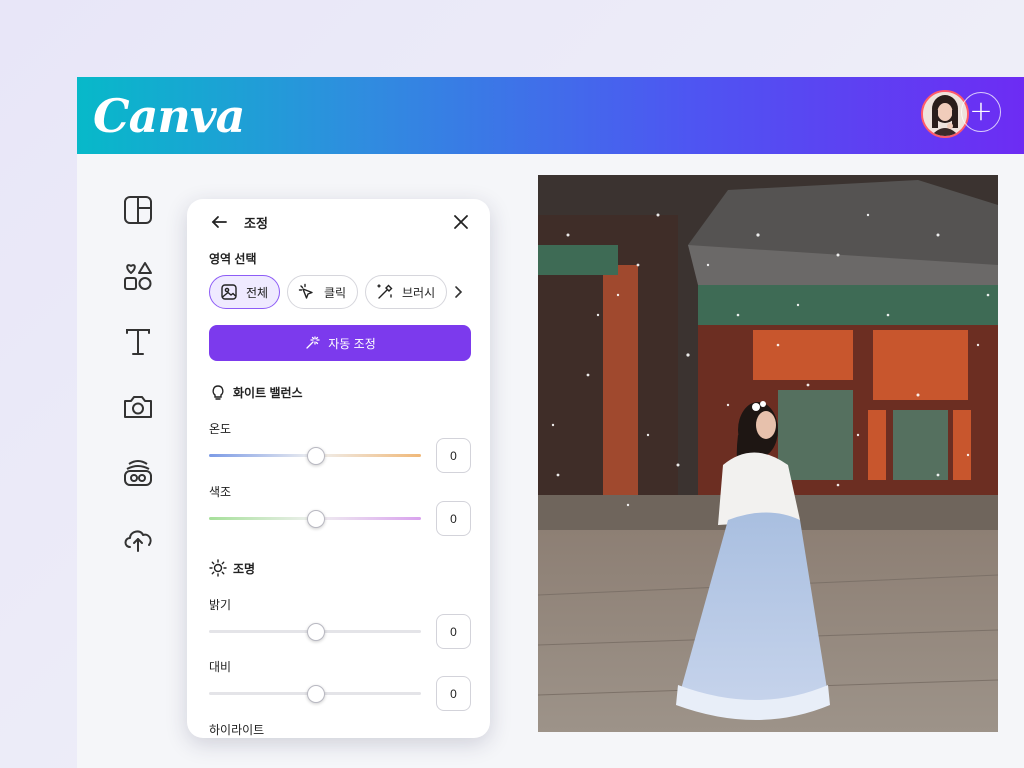  Describe the element at coordinates (229, 292) in the screenshot. I see `image-icon` at that location.